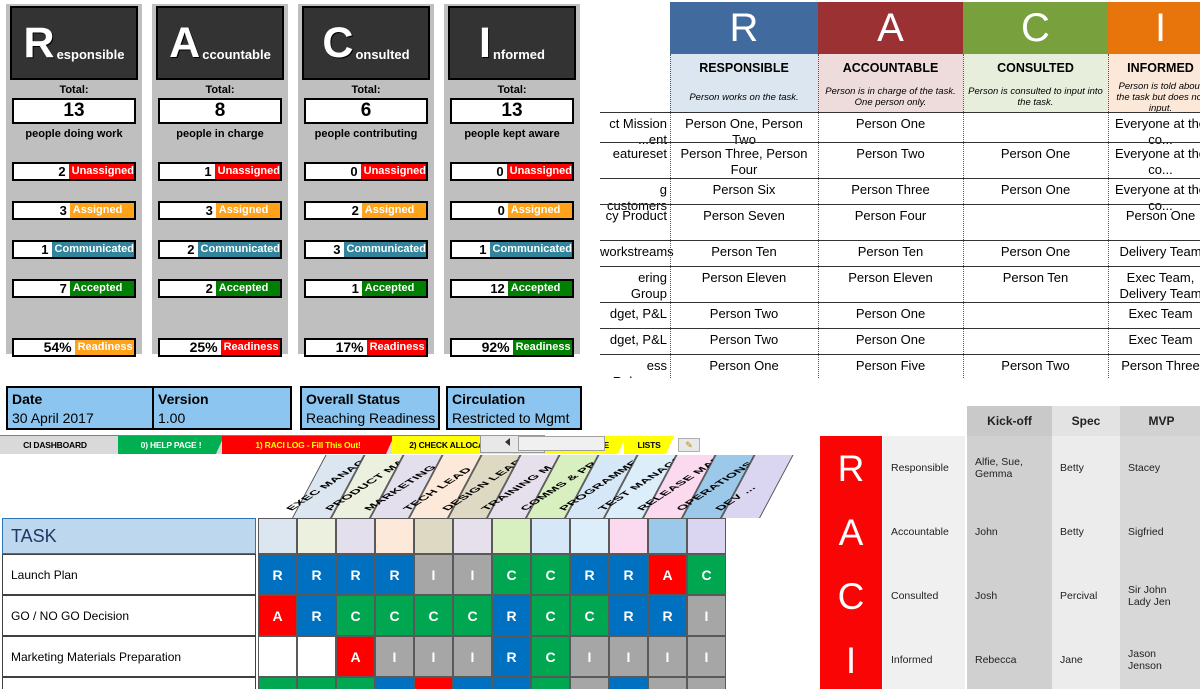 The width and height of the screenshot is (1200, 689). Describe the element at coordinates (220, 210) in the screenshot. I see `stat-row-assigned: 3 Assigned` at that location.